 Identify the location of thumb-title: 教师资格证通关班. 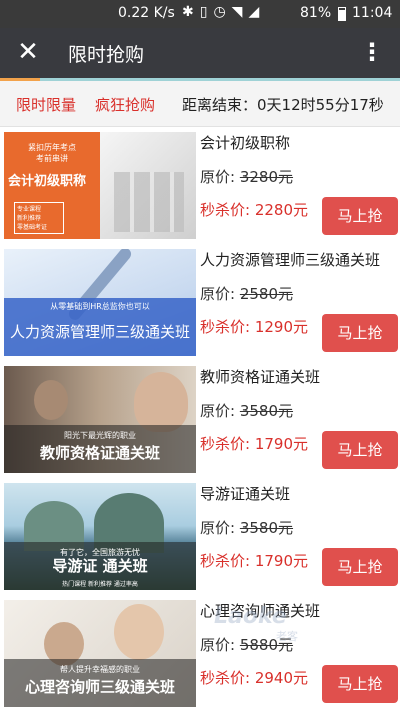
(99, 453).